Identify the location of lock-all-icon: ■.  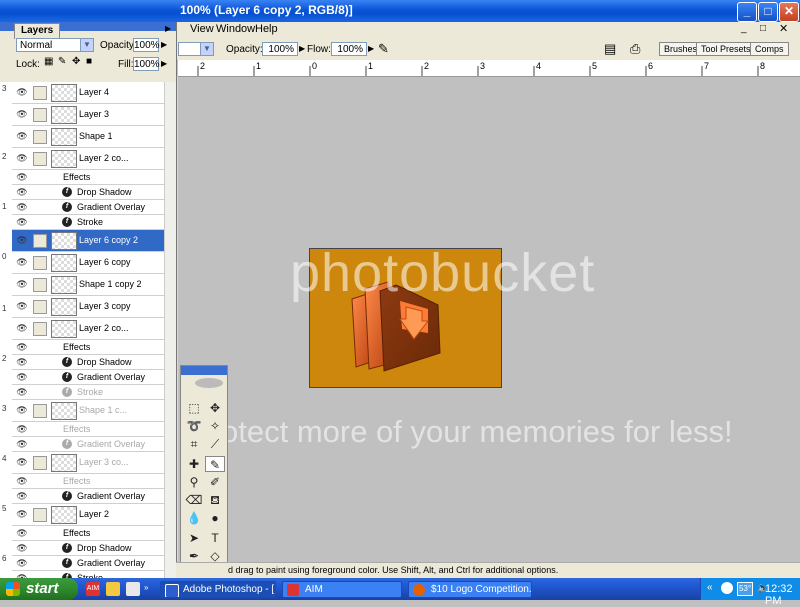
(89, 61).